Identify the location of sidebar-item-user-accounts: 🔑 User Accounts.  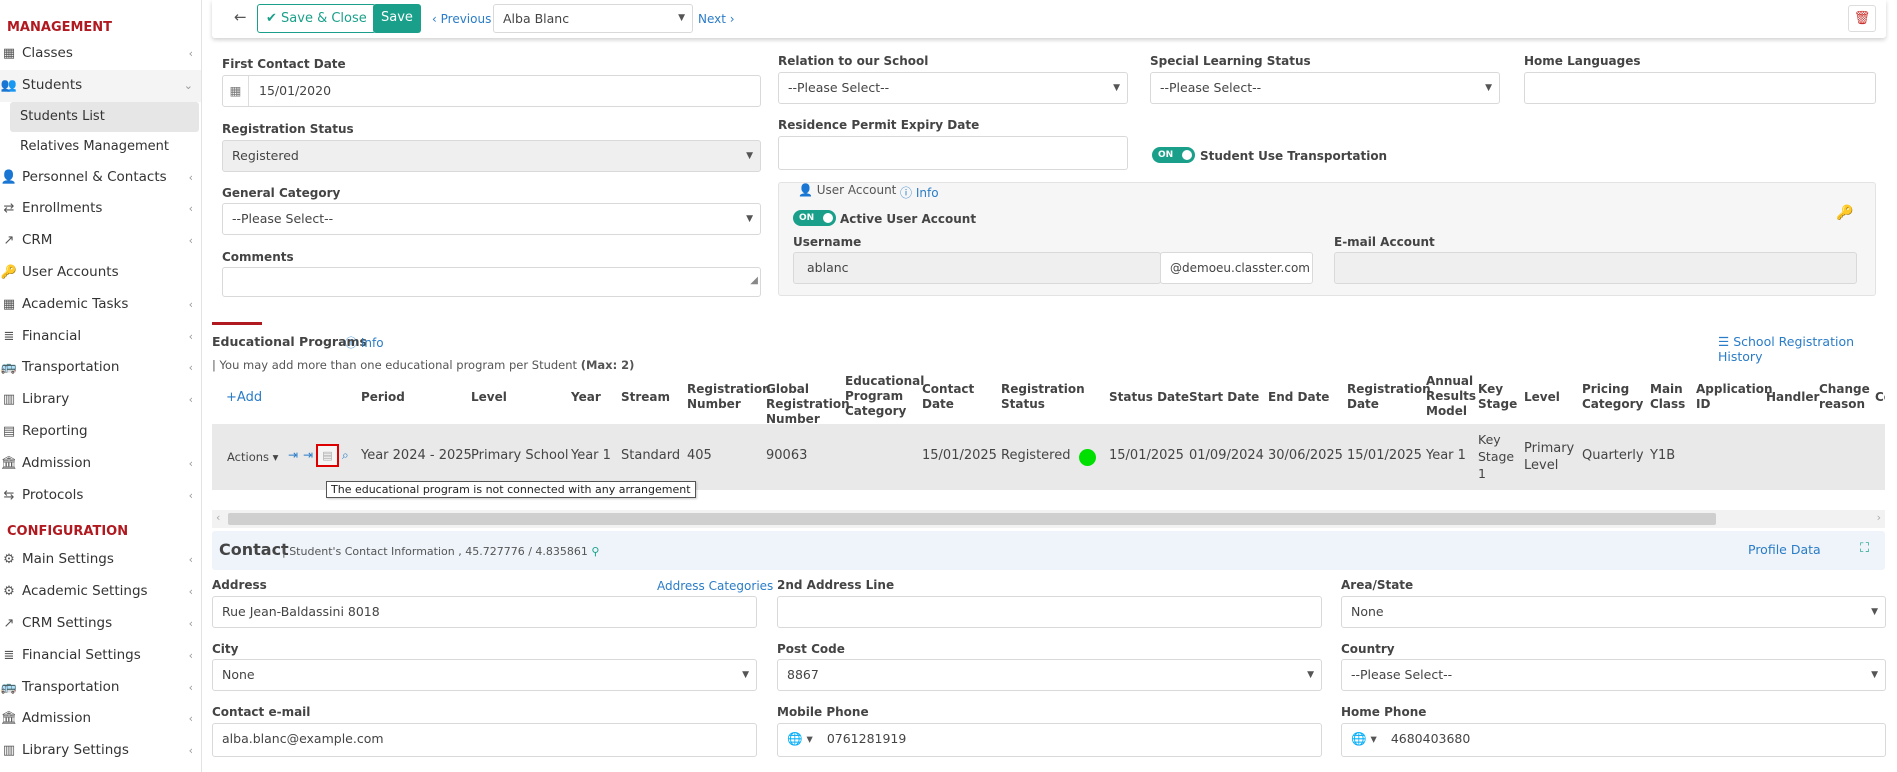
(100, 273).